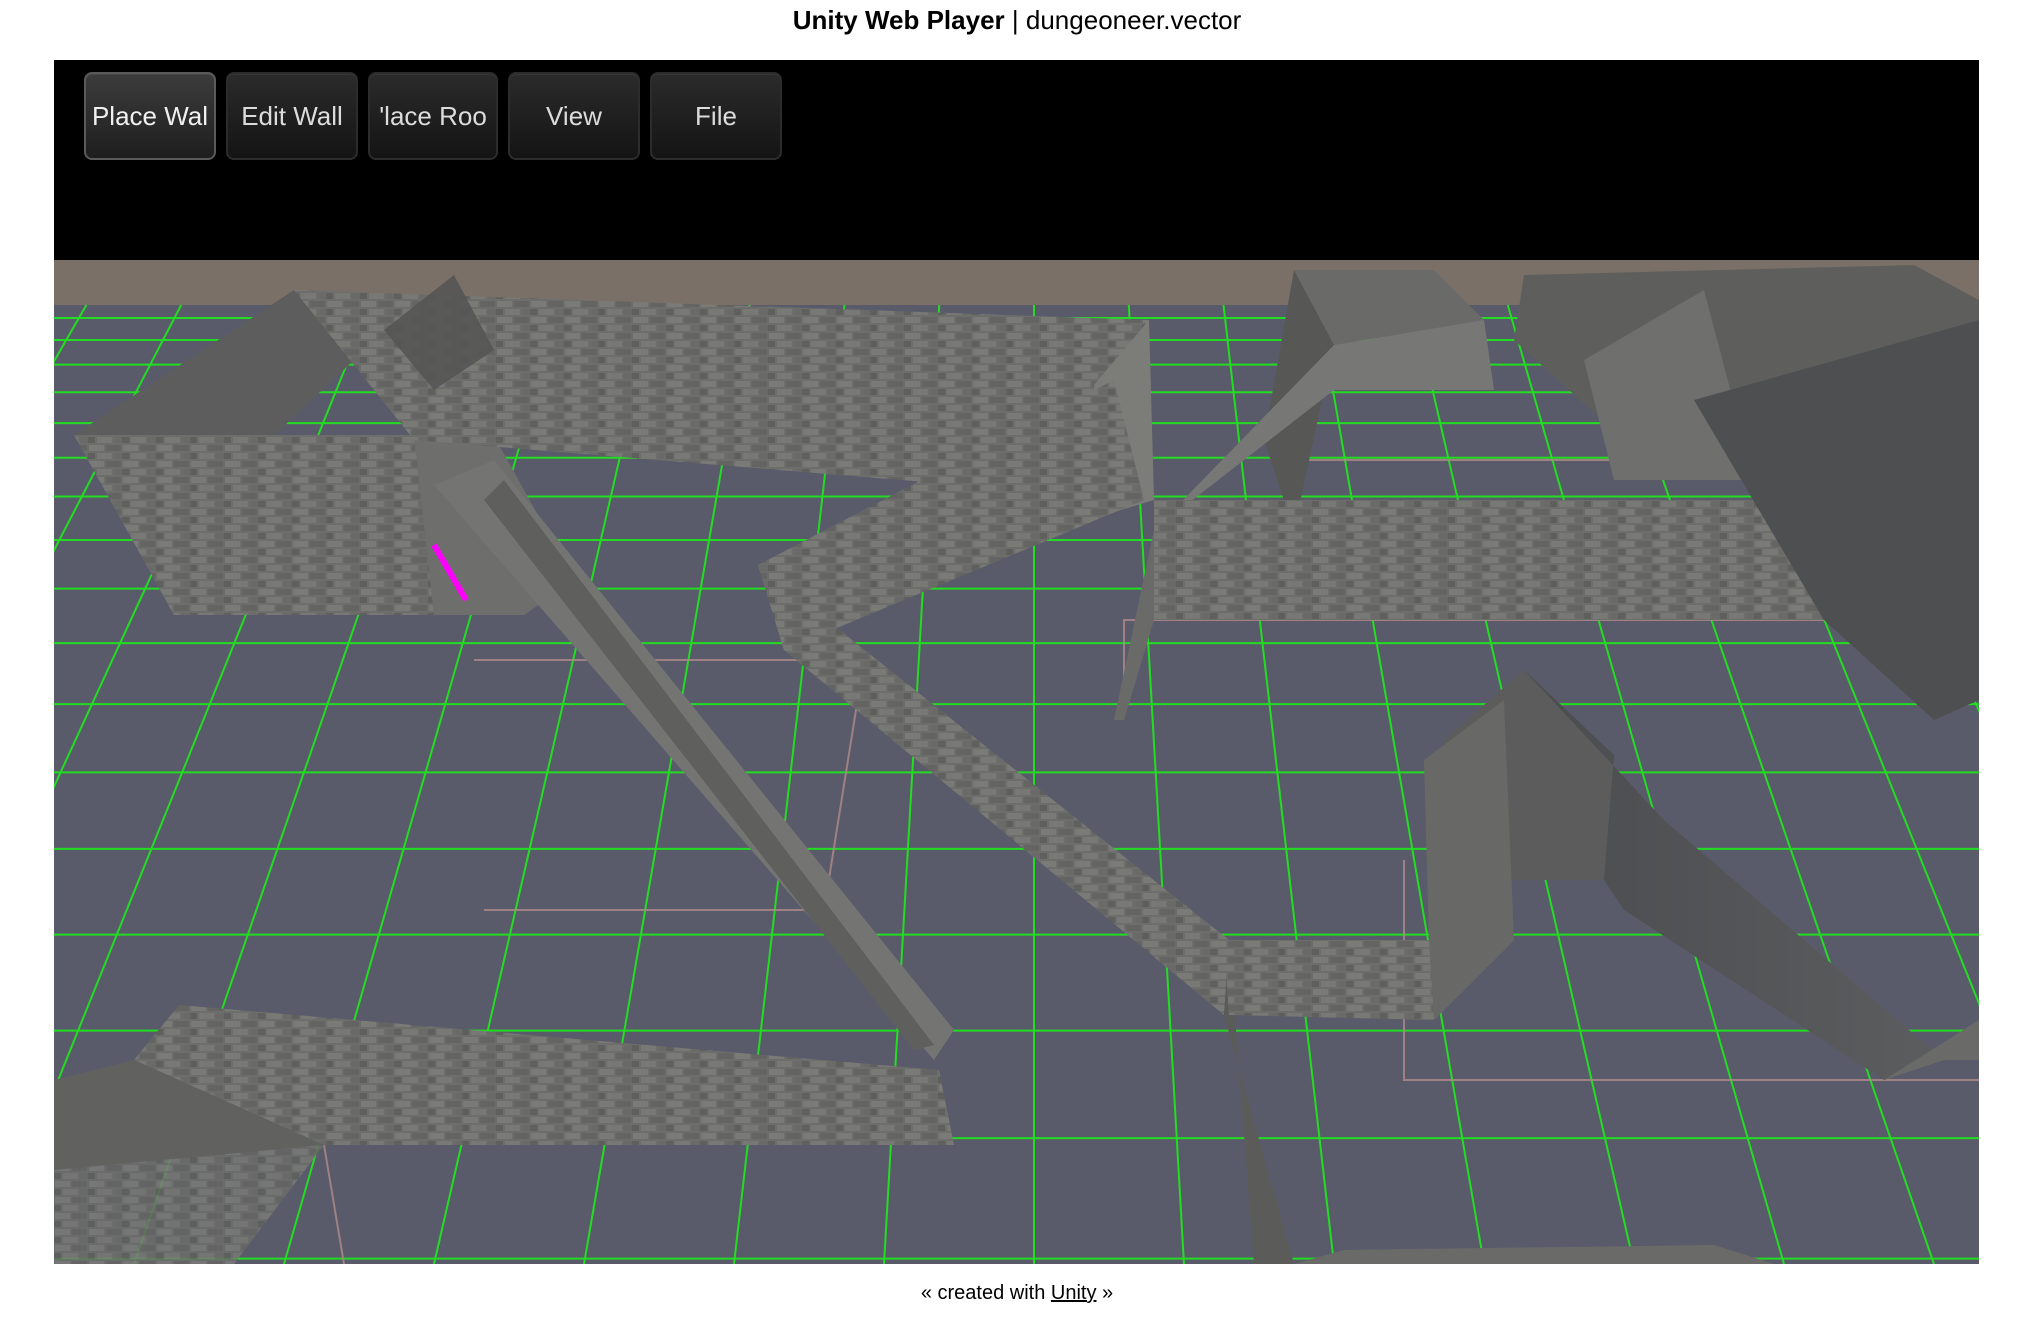 The width and height of the screenshot is (2034, 1324). I want to click on place-room-button: 'lace Roo, so click(433, 116).